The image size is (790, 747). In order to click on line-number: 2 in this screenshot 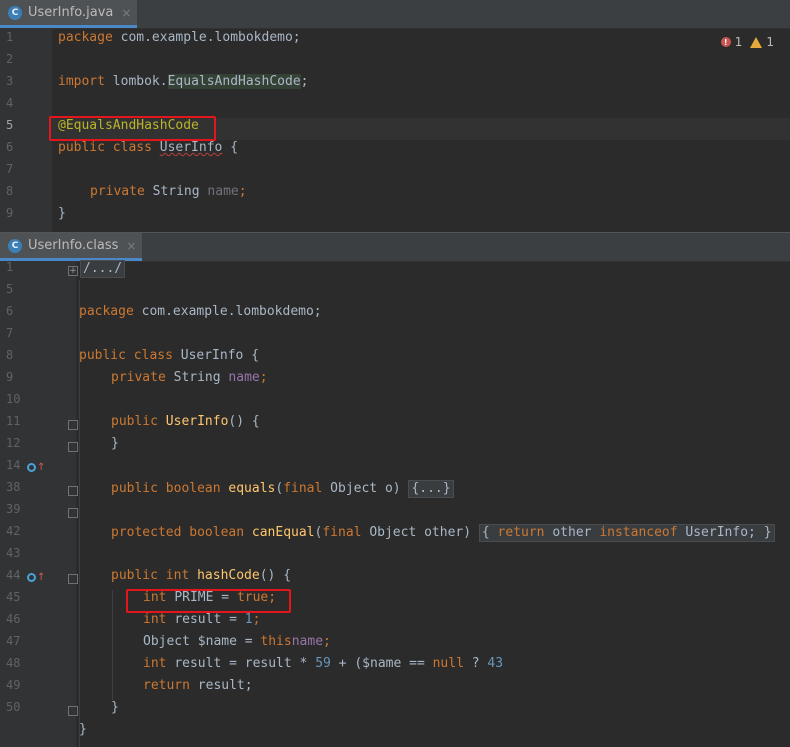, I will do `click(10, 59)`.